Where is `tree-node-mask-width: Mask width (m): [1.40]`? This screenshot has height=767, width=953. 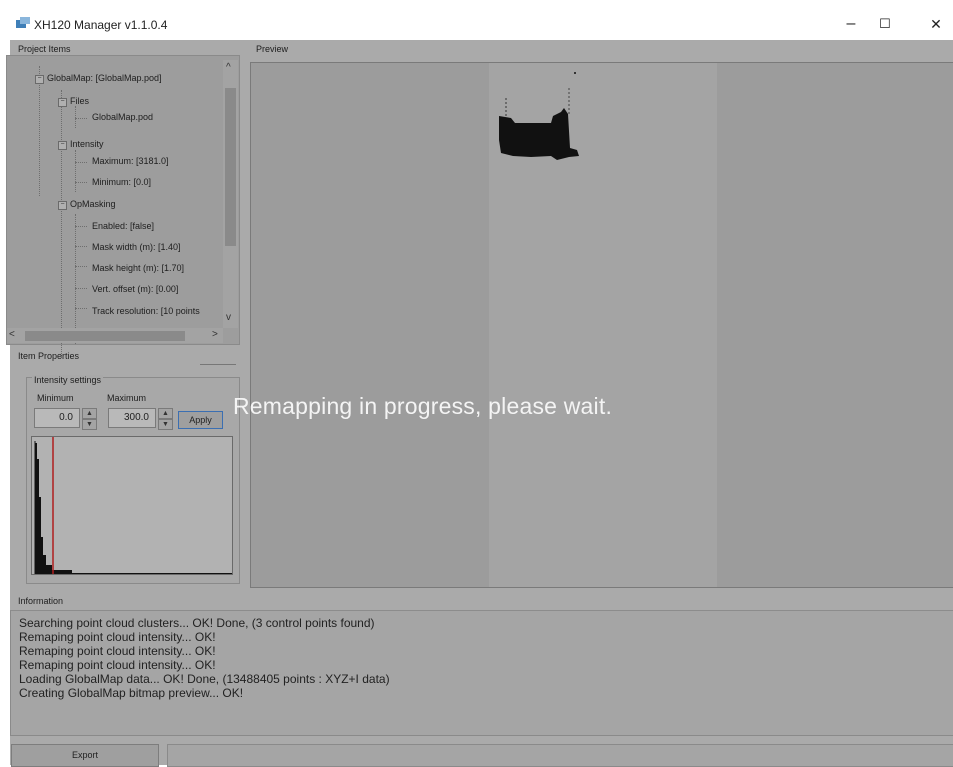
tree-node-mask-width: Mask width (m): [1.40] is located at coordinates (136, 247).